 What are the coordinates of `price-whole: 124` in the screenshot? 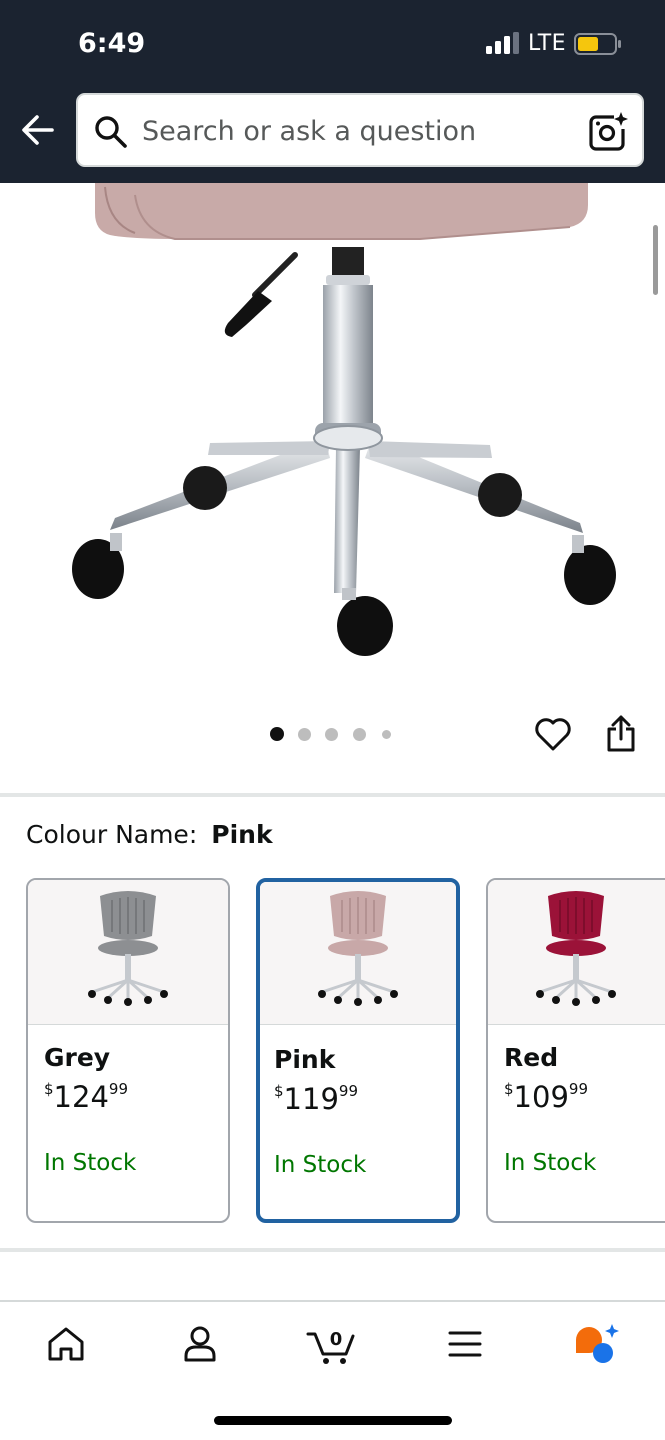 It's located at (81, 1097).